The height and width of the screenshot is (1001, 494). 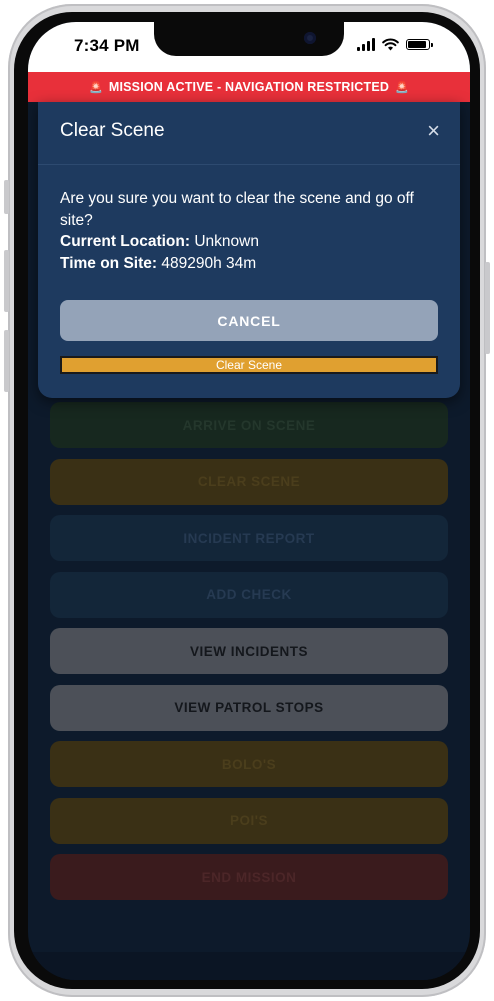 What do you see at coordinates (6, 197) in the screenshot?
I see `silent-switch` at bounding box center [6, 197].